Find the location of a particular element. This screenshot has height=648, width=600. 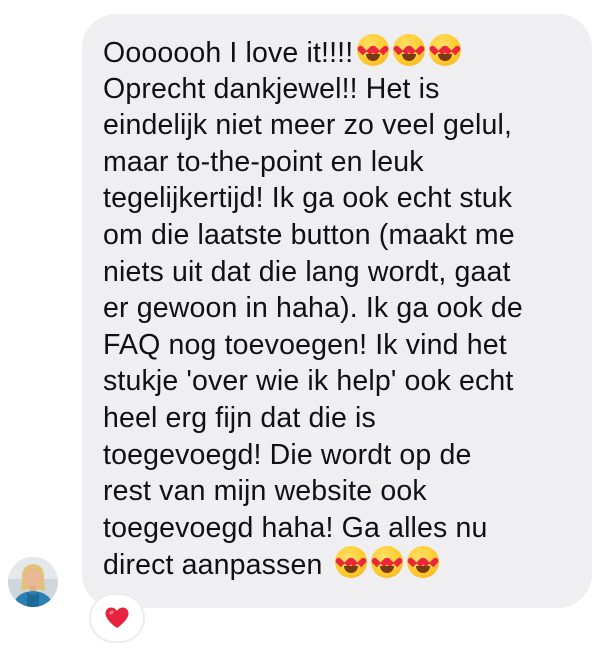

message-line: FAQ nog toevoegen! Ik vind het is located at coordinates (305, 344).